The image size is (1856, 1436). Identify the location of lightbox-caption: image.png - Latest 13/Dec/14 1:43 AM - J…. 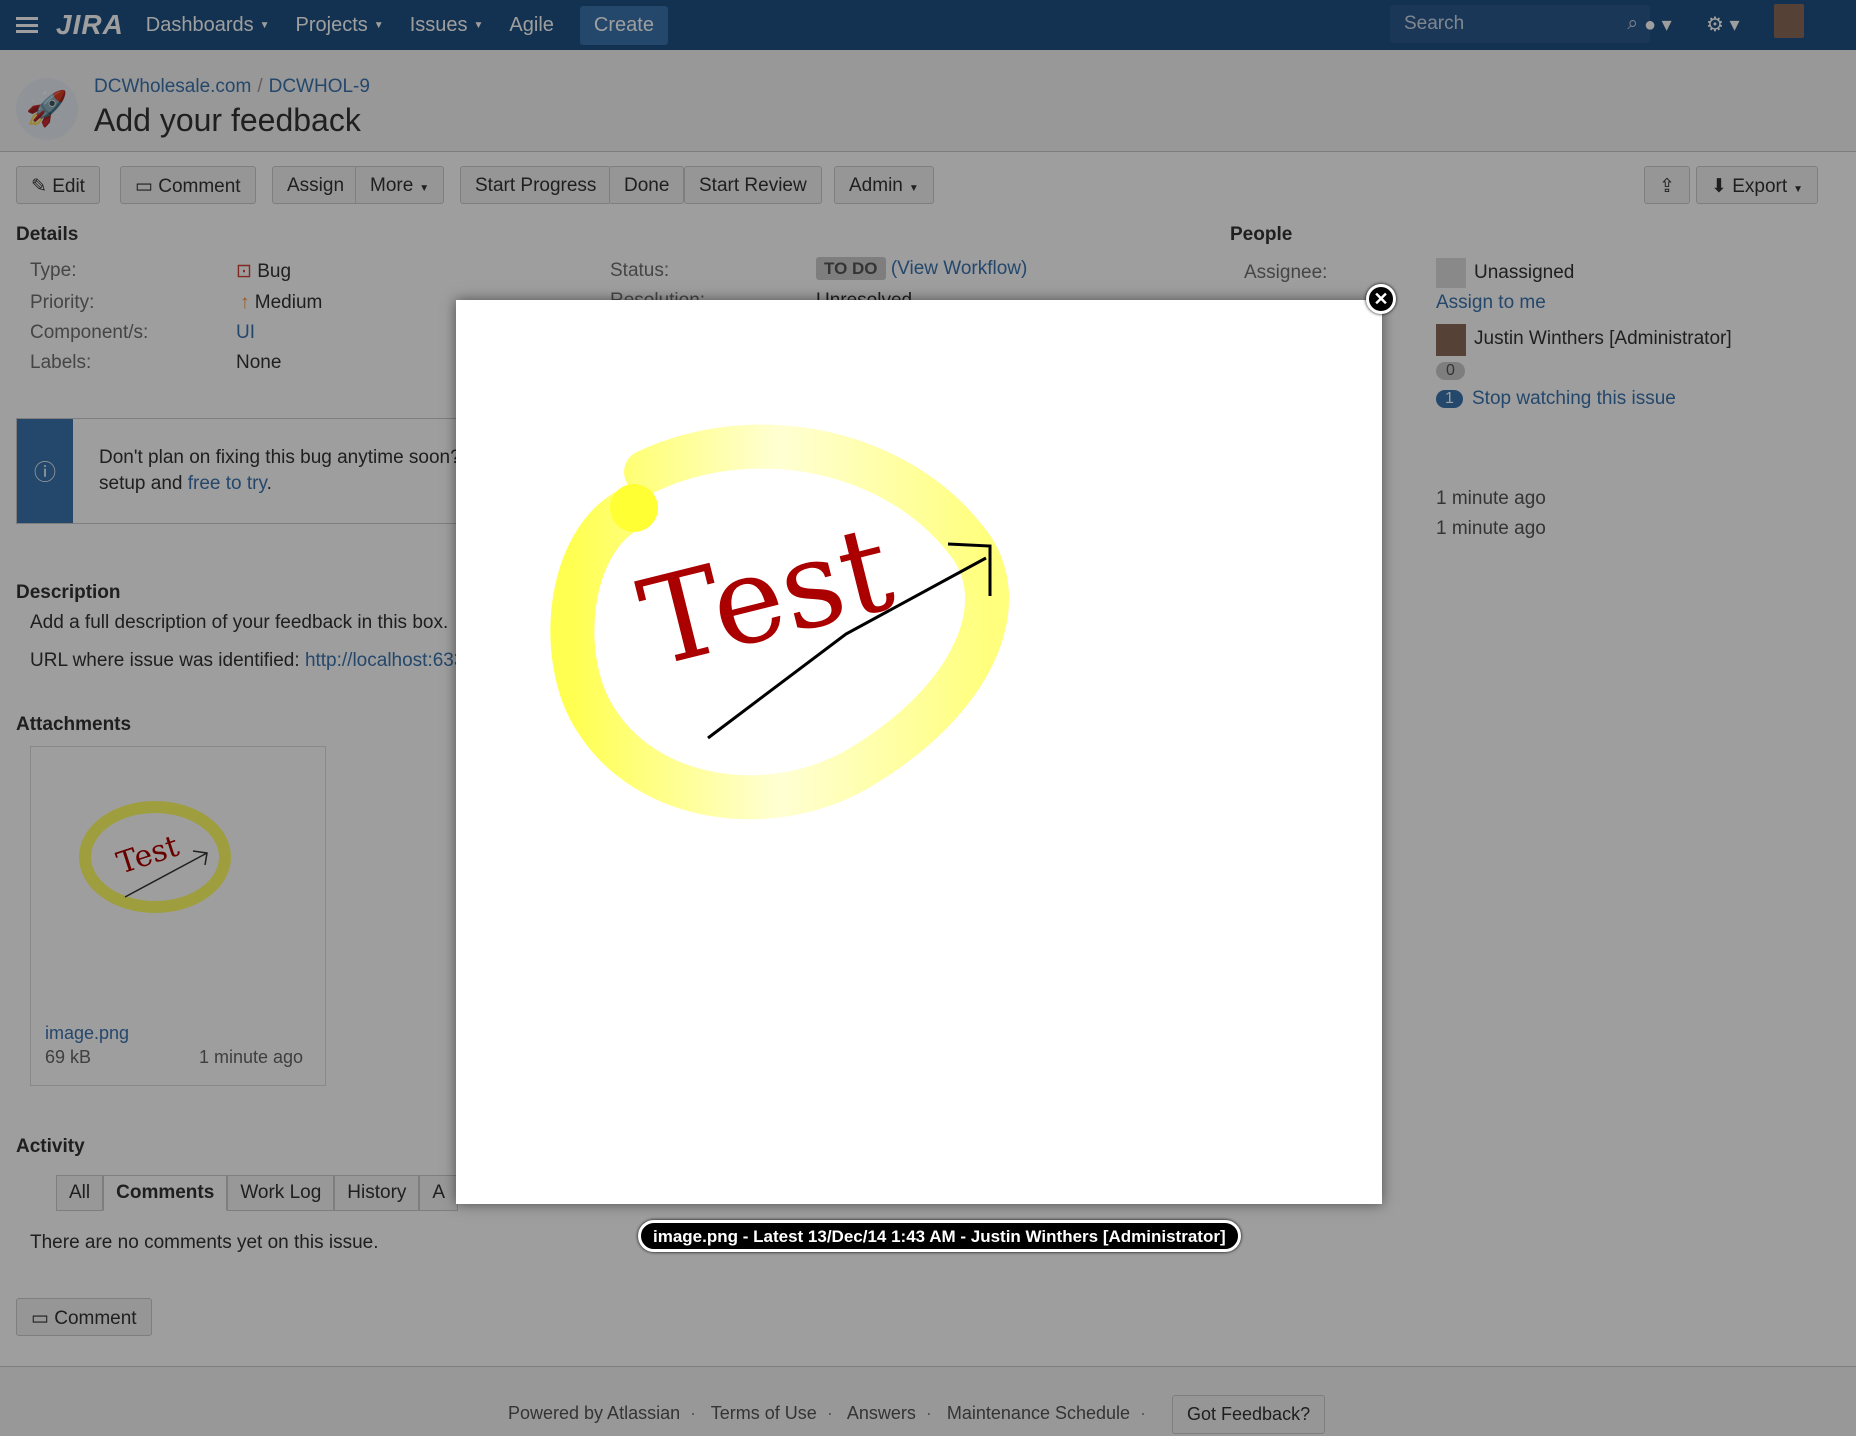
(939, 1236).